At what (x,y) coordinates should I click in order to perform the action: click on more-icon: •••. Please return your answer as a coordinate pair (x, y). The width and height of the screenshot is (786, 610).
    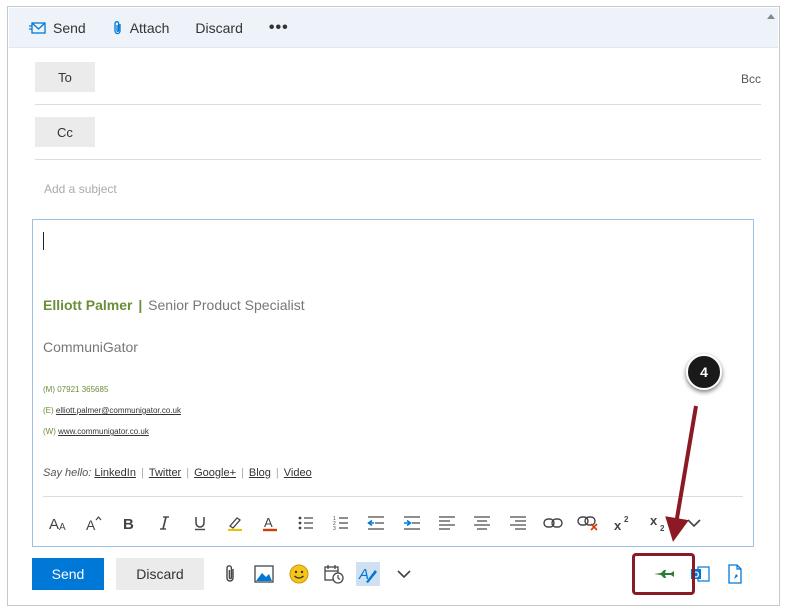
    Looking at the image, I should click on (278, 27).